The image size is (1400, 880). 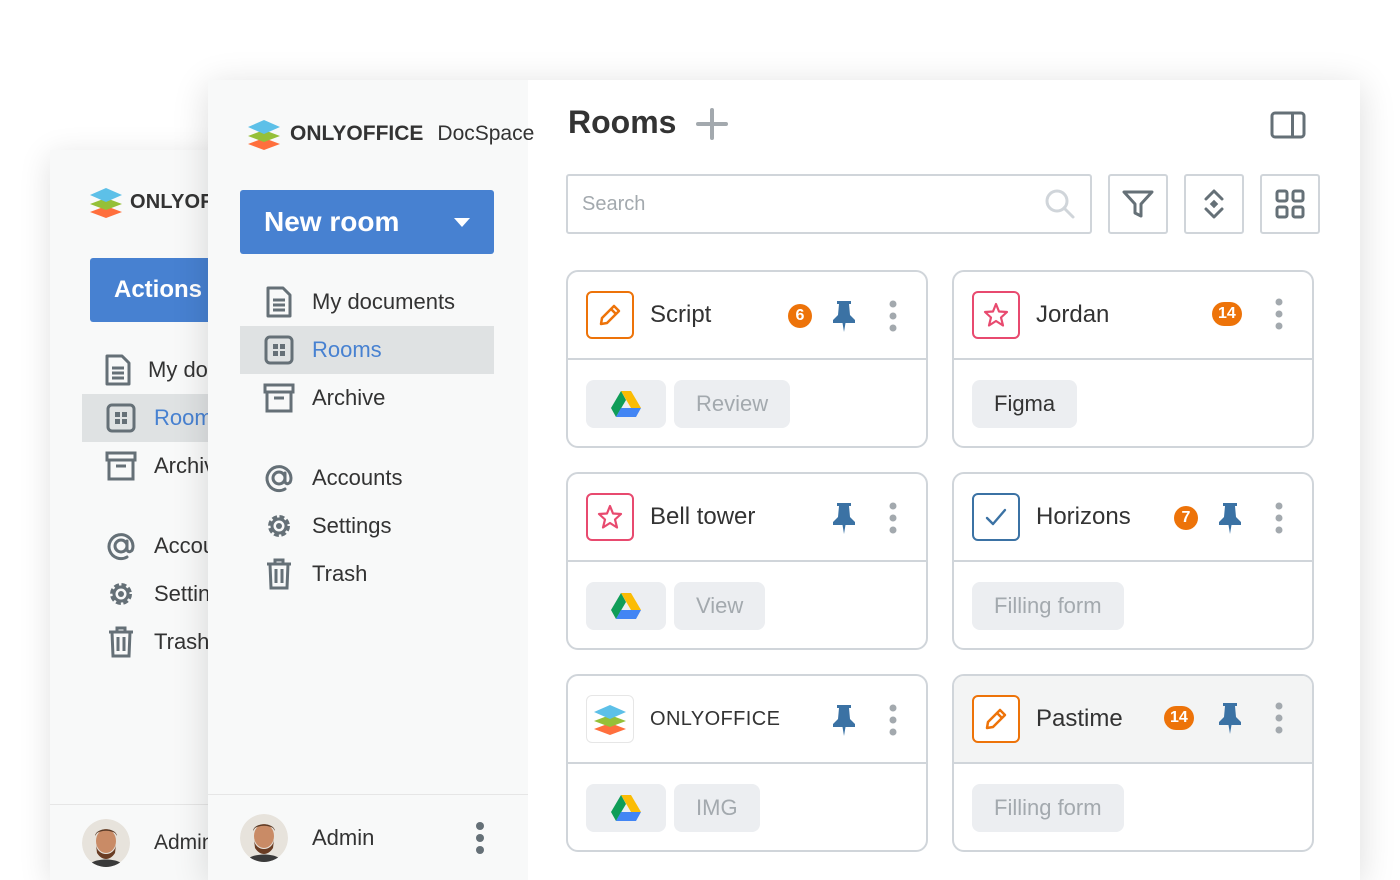 I want to click on sidebar-item-archive: Archive, so click(x=367, y=398).